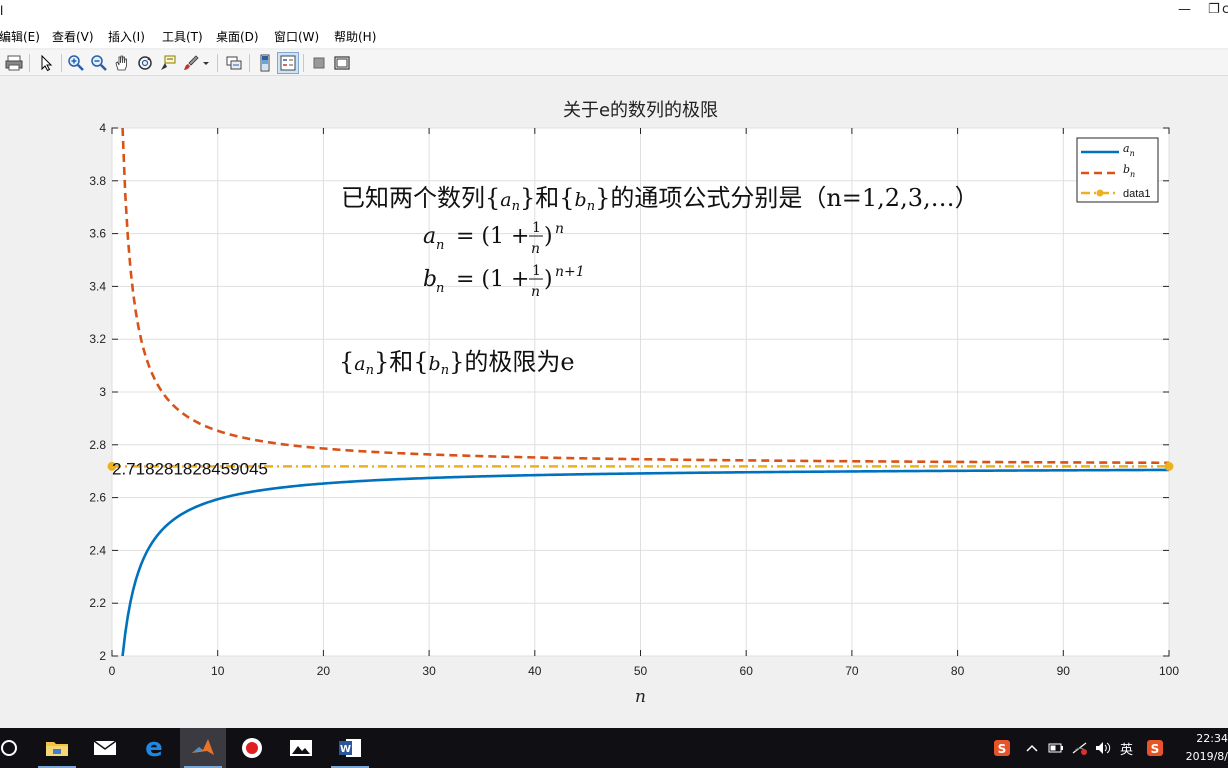 Image resolution: width=1228 pixels, height=768 pixels. Describe the element at coordinates (1203, 748) in the screenshot. I see `taskbar-clock: 22:34 2019/8/` at that location.